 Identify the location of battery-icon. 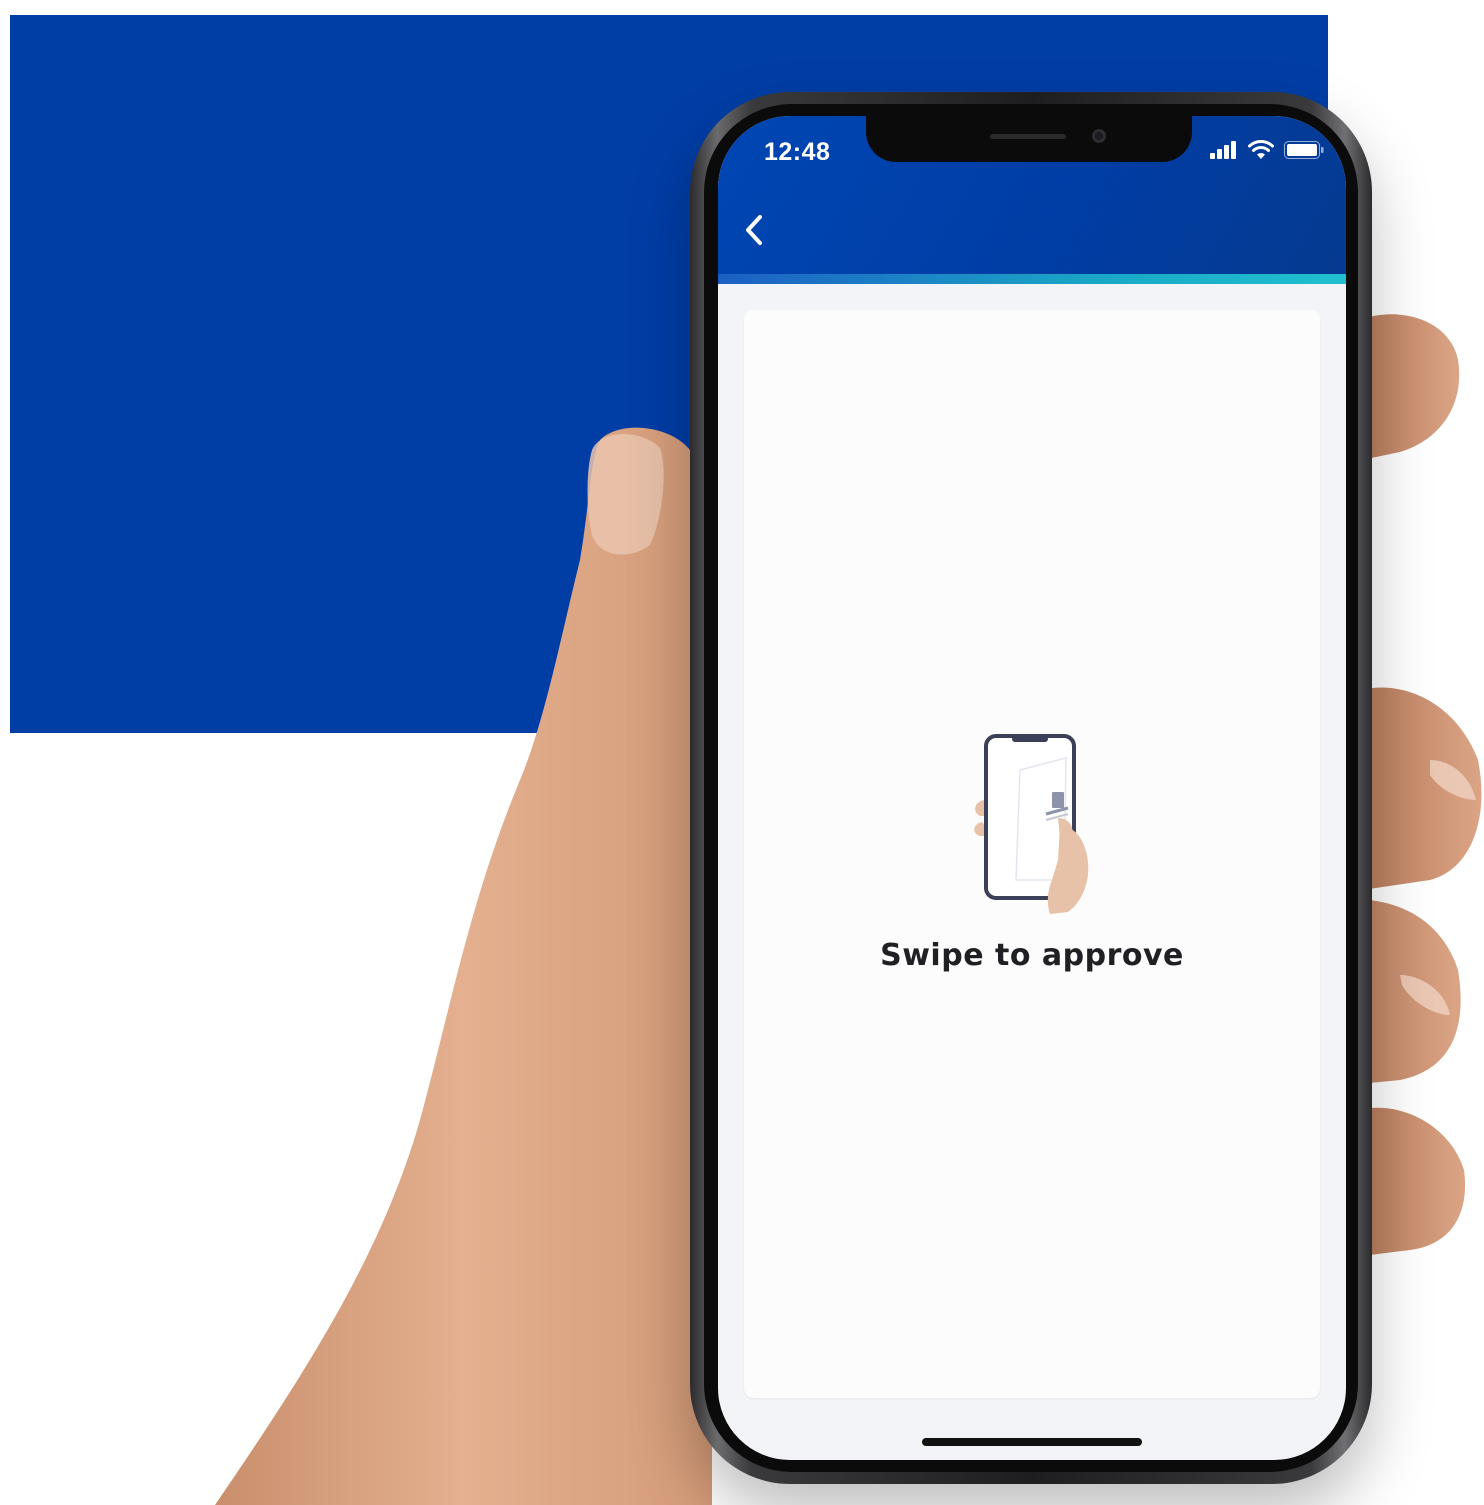
(1304, 150).